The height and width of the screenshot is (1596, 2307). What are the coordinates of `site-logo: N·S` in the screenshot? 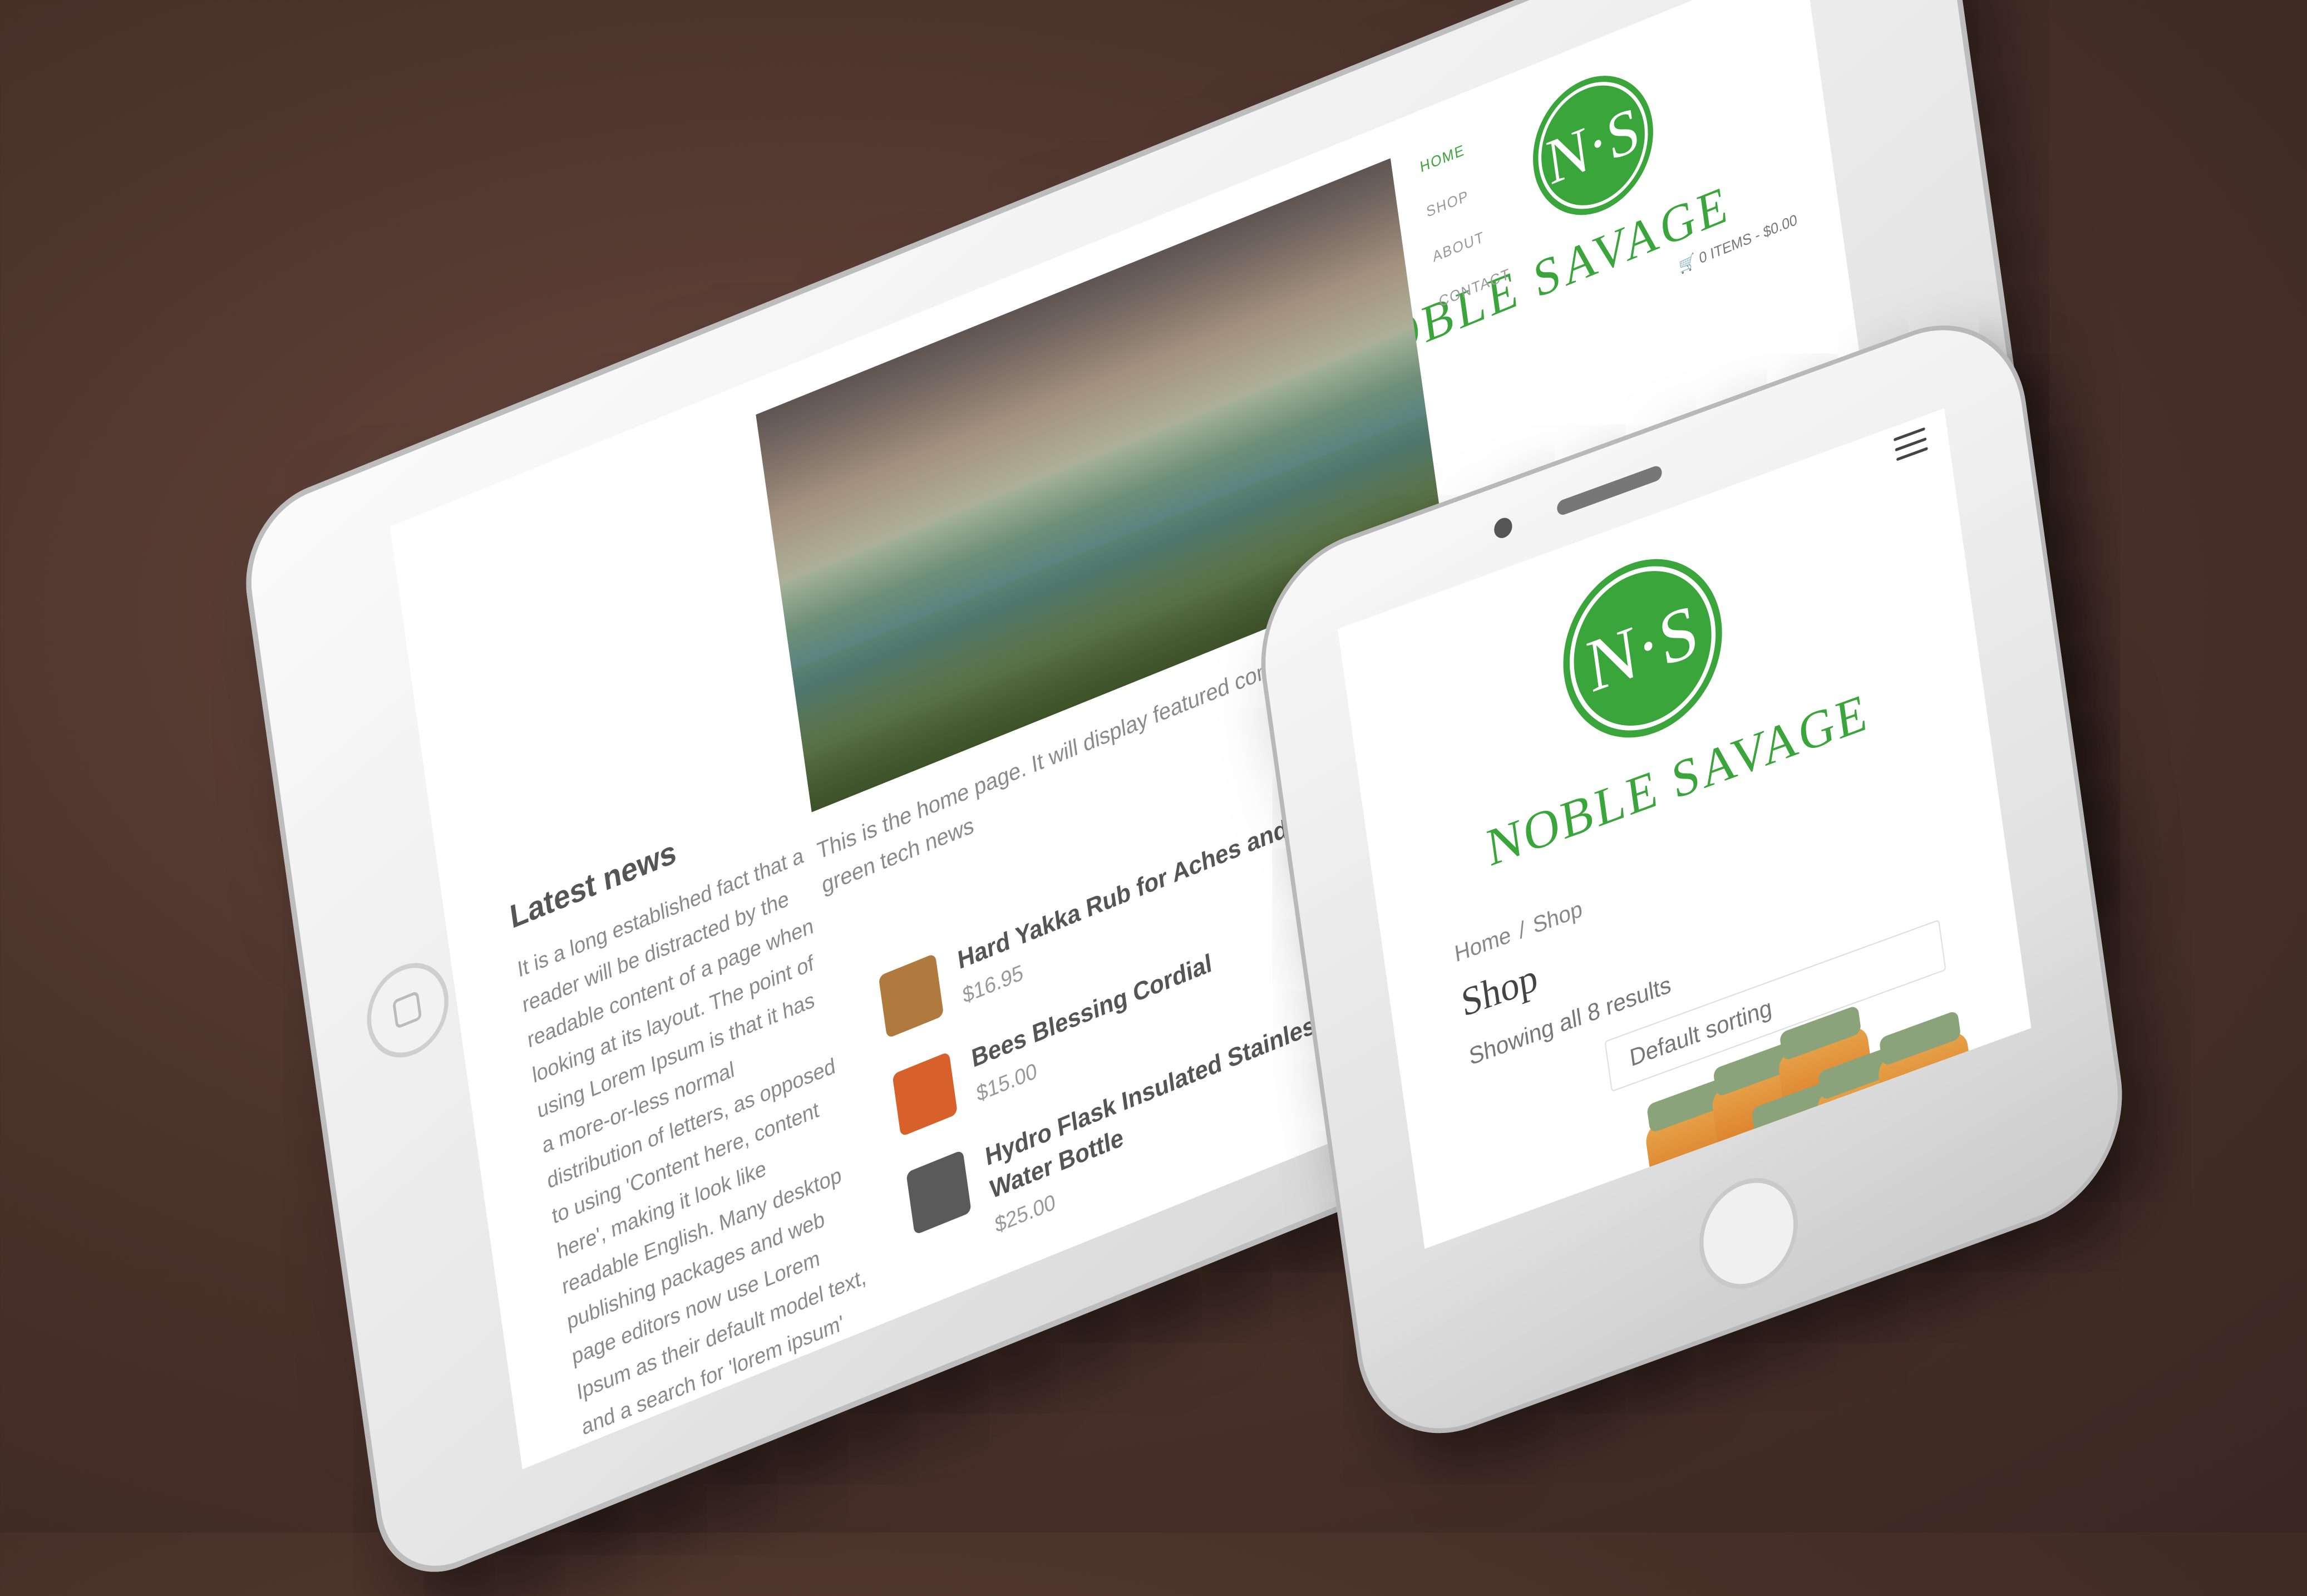 It's located at (1642, 648).